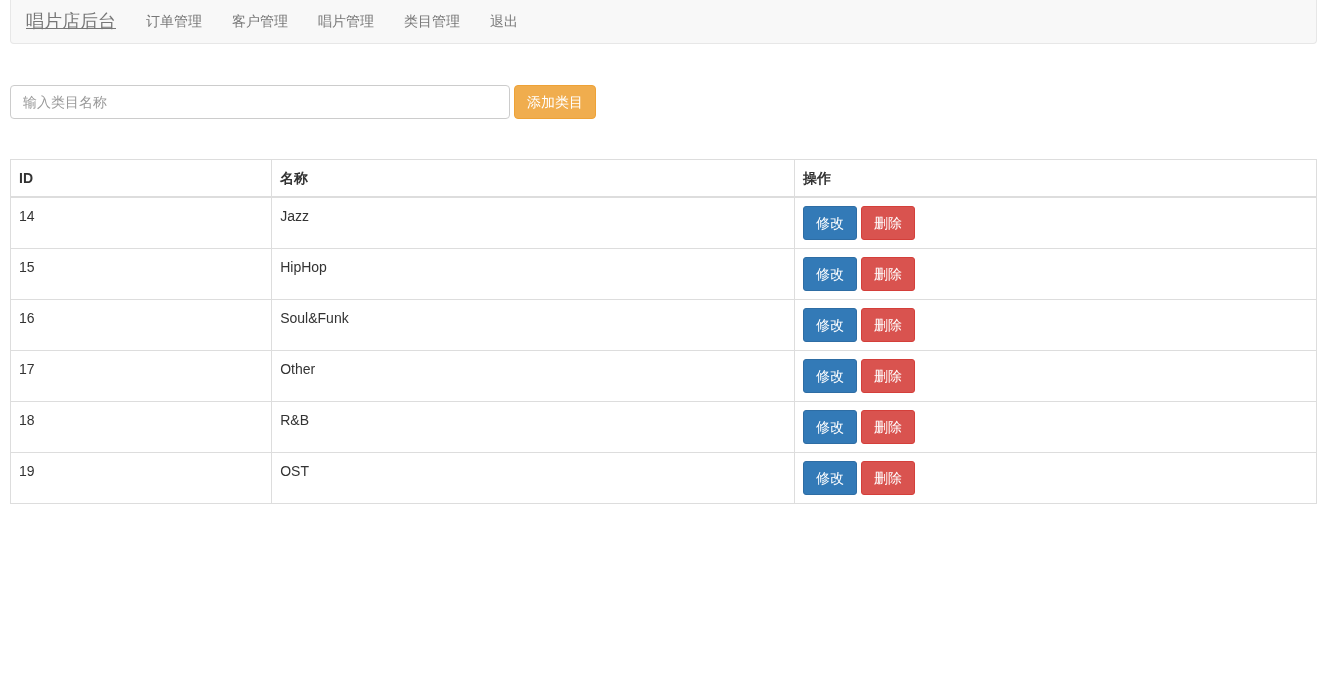 Image resolution: width=1332 pixels, height=689 pixels. What do you see at coordinates (141, 376) in the screenshot?
I see `table-cell: 17` at bounding box center [141, 376].